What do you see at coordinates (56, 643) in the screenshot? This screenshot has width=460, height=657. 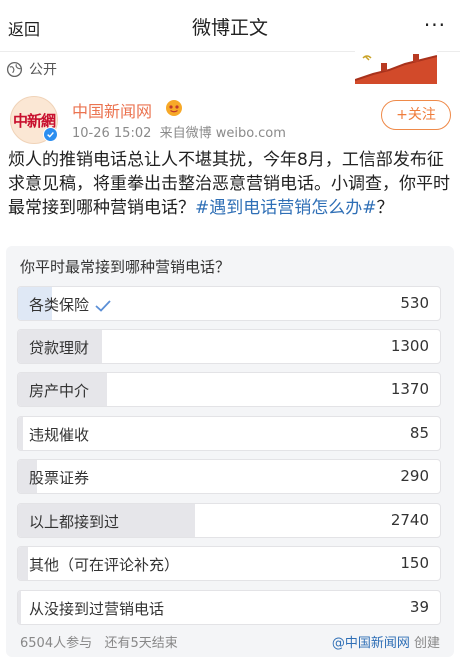 I see `poll-participants: 6504人参与` at bounding box center [56, 643].